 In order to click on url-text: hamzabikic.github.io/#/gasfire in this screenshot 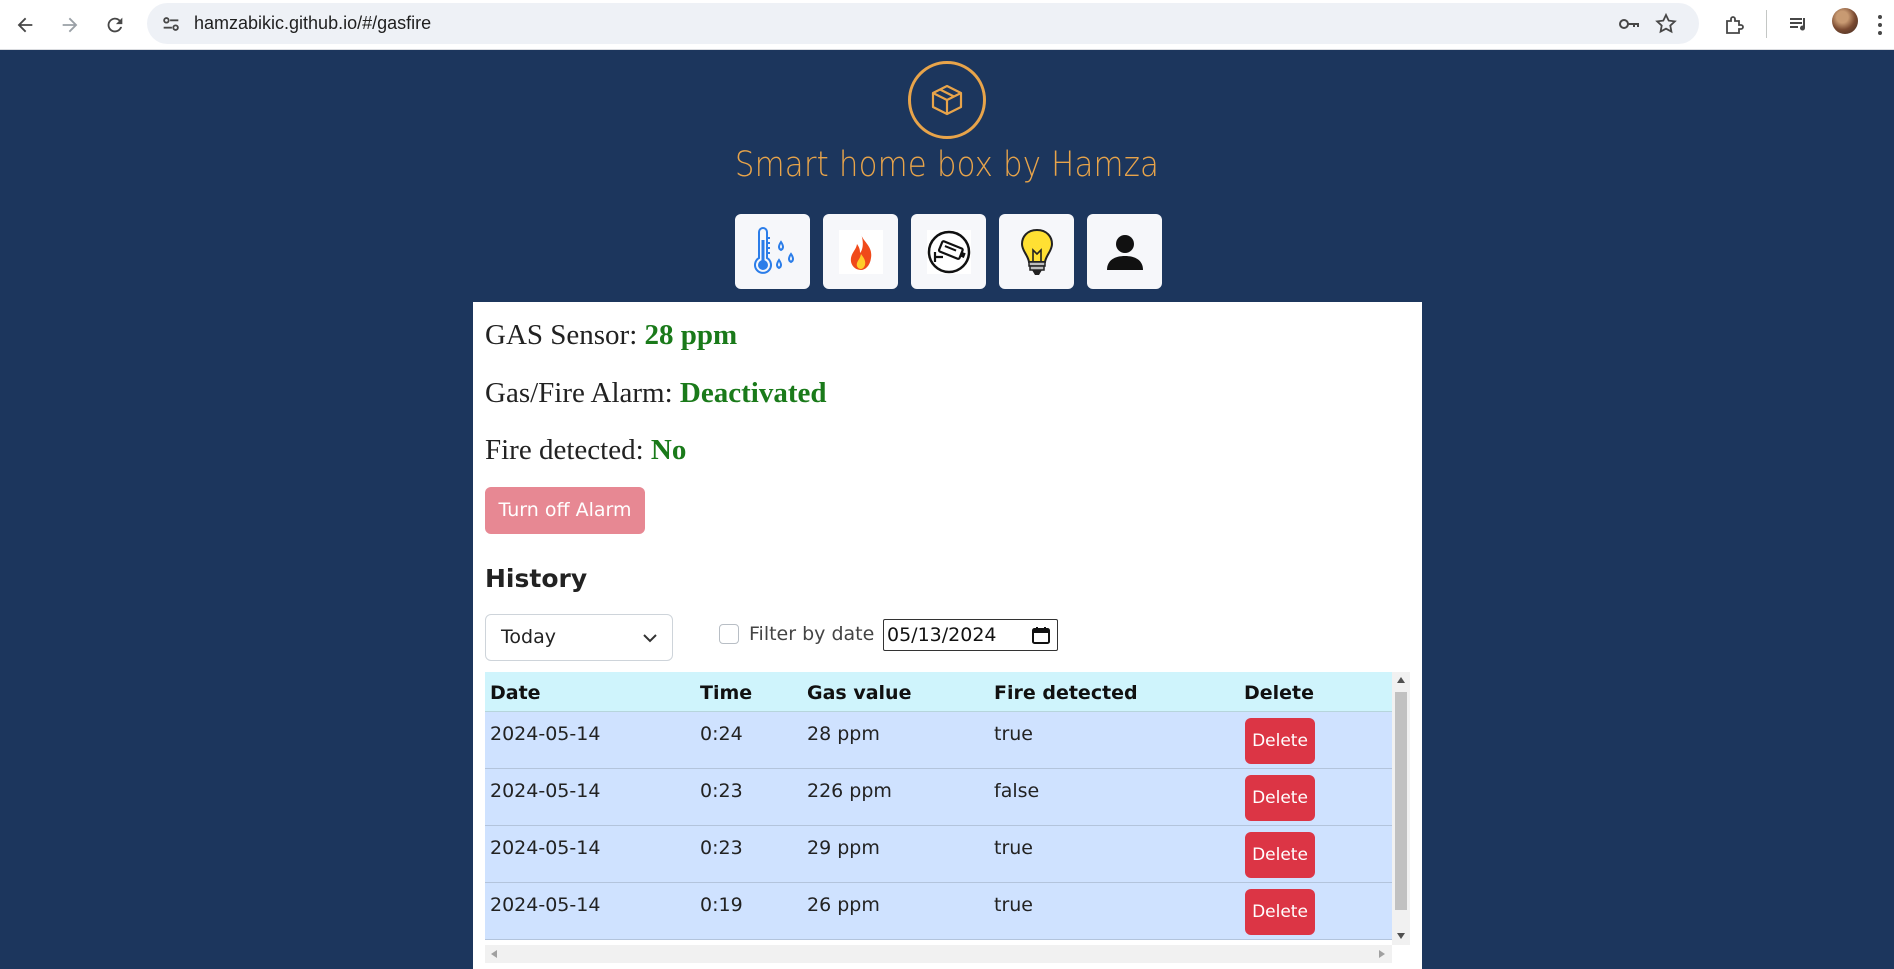, I will do `click(312, 23)`.